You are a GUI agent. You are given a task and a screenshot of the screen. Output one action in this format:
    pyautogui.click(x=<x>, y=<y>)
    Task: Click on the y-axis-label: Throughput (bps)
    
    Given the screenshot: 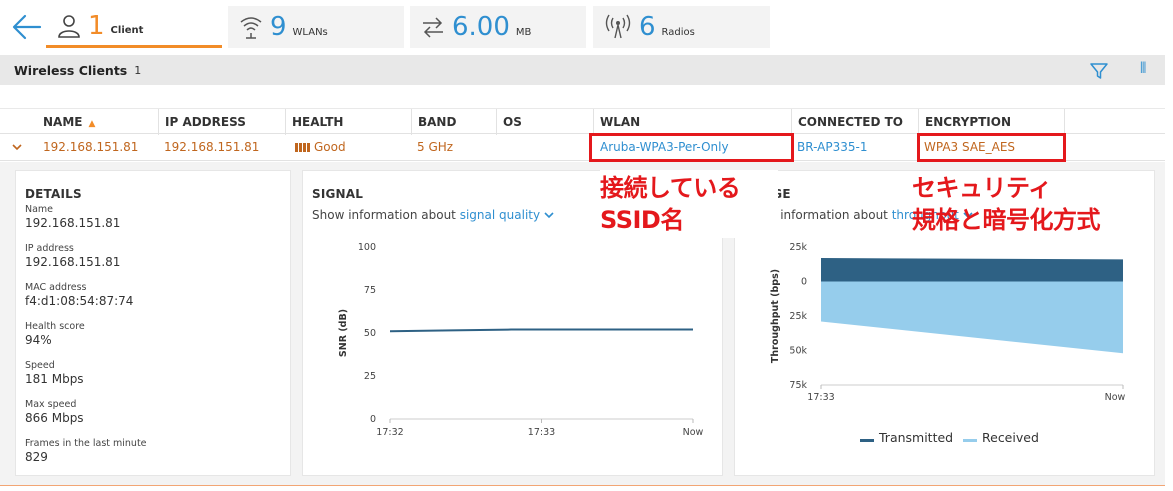 What is the action you would take?
    pyautogui.click(x=775, y=316)
    